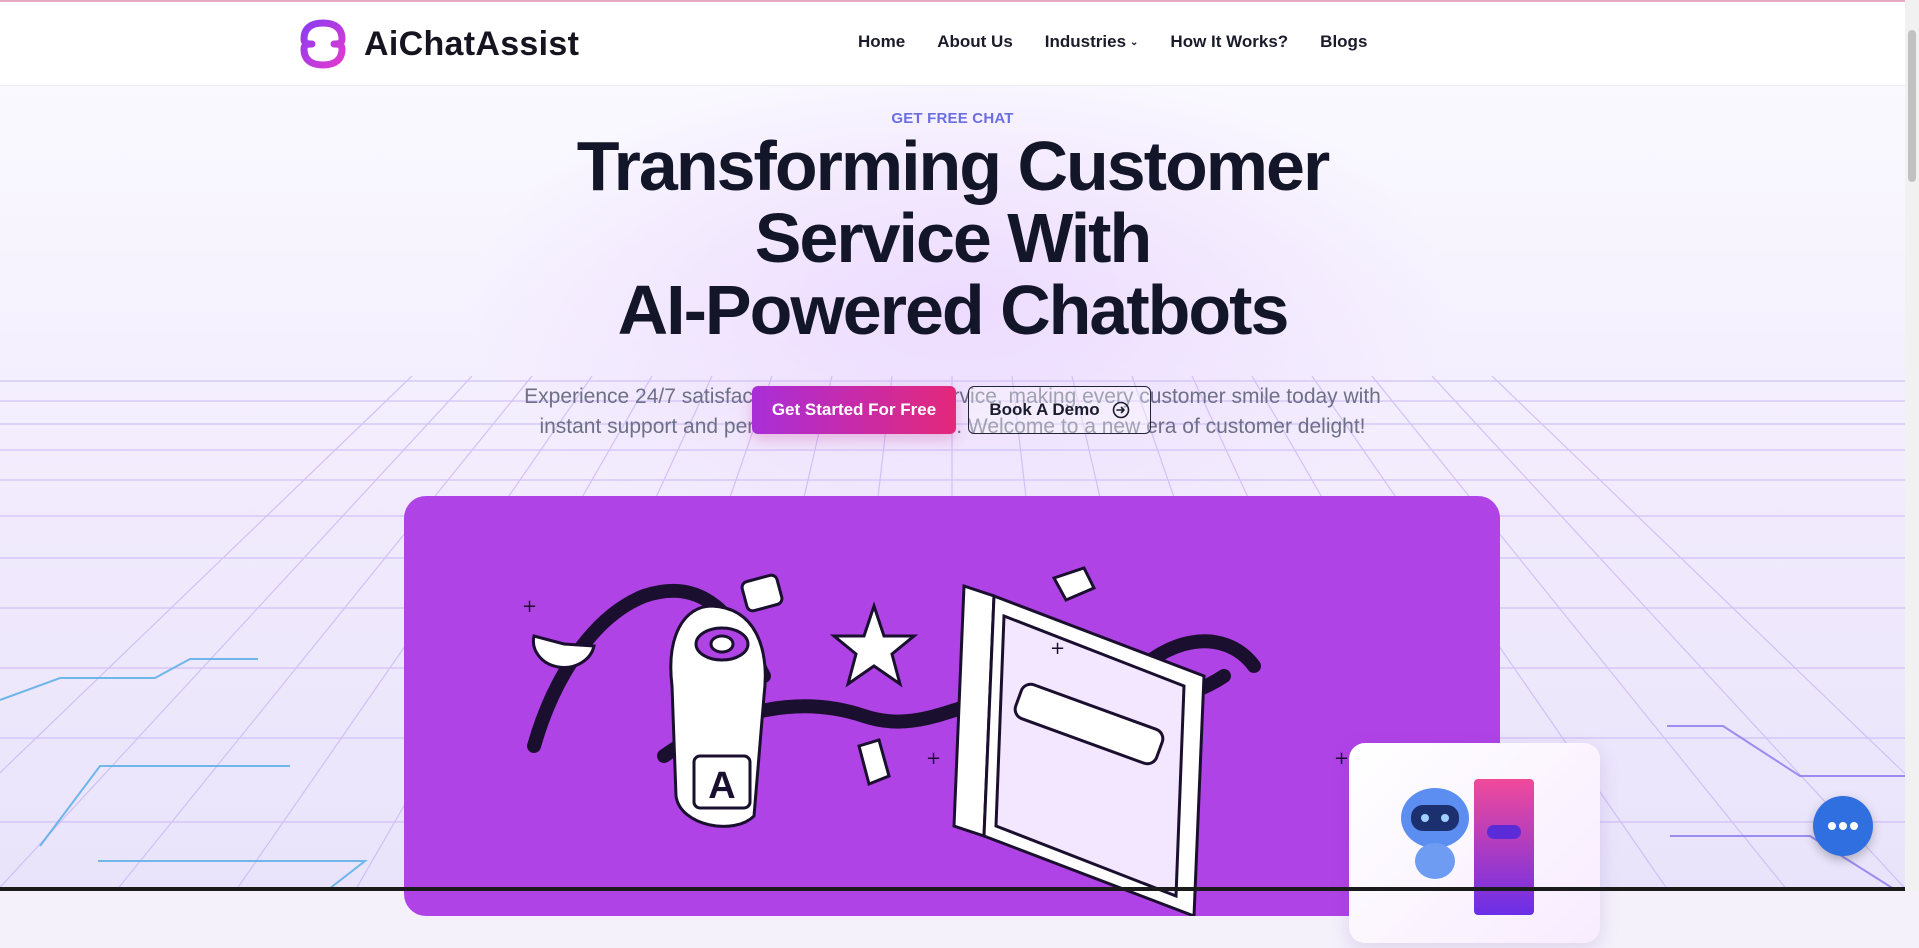 The image size is (1919, 948). I want to click on get-started-button: Get Started For Free, so click(854, 410).